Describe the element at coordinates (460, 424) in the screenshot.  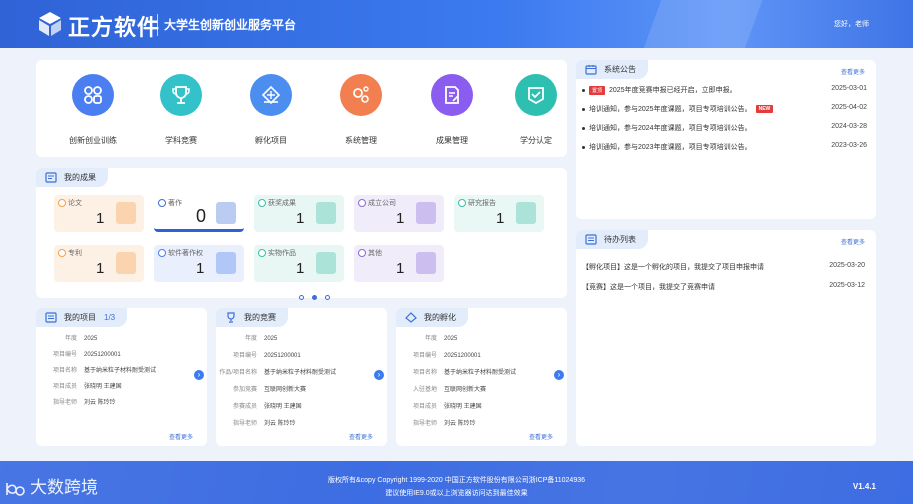
I see `info-value: 刘云 陈玲玲` at that location.